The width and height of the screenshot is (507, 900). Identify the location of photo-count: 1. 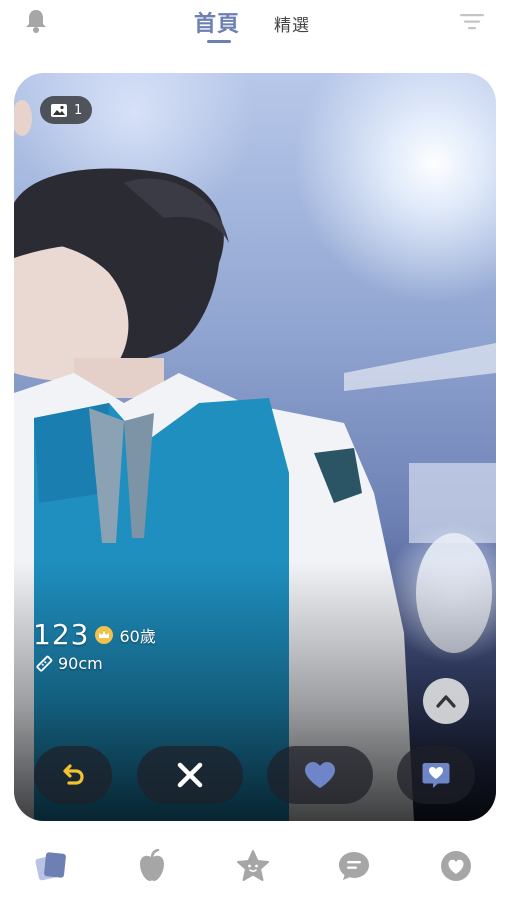
(78, 110).